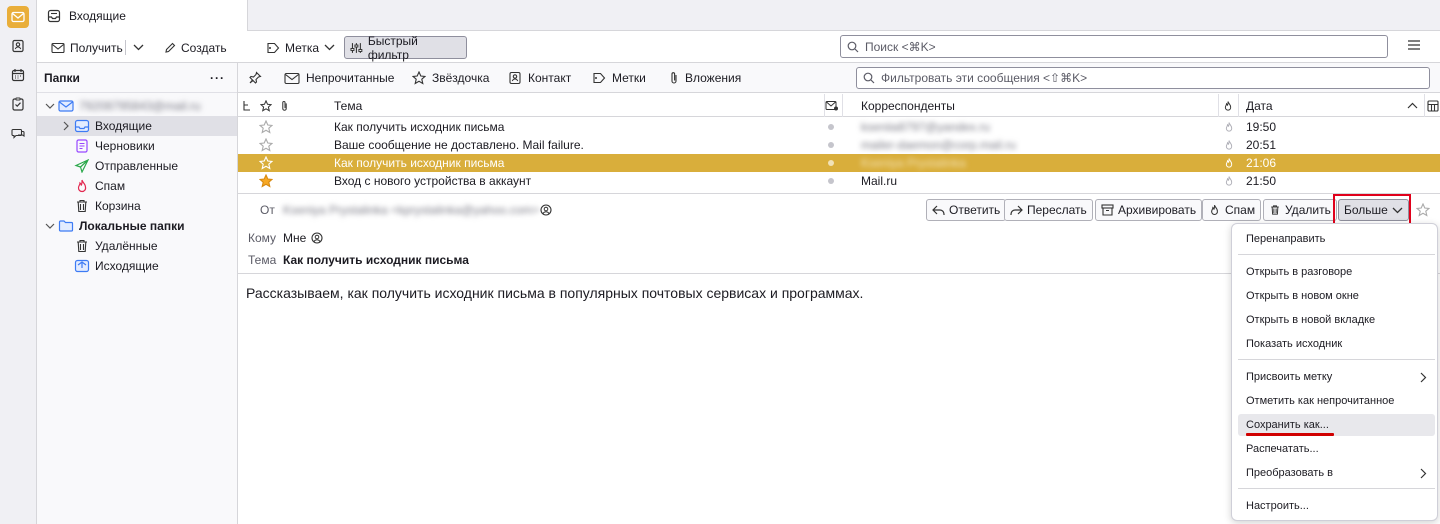 This screenshot has height=524, width=1440. Describe the element at coordinates (195, 47) in the screenshot. I see `write-button: Создать` at that location.